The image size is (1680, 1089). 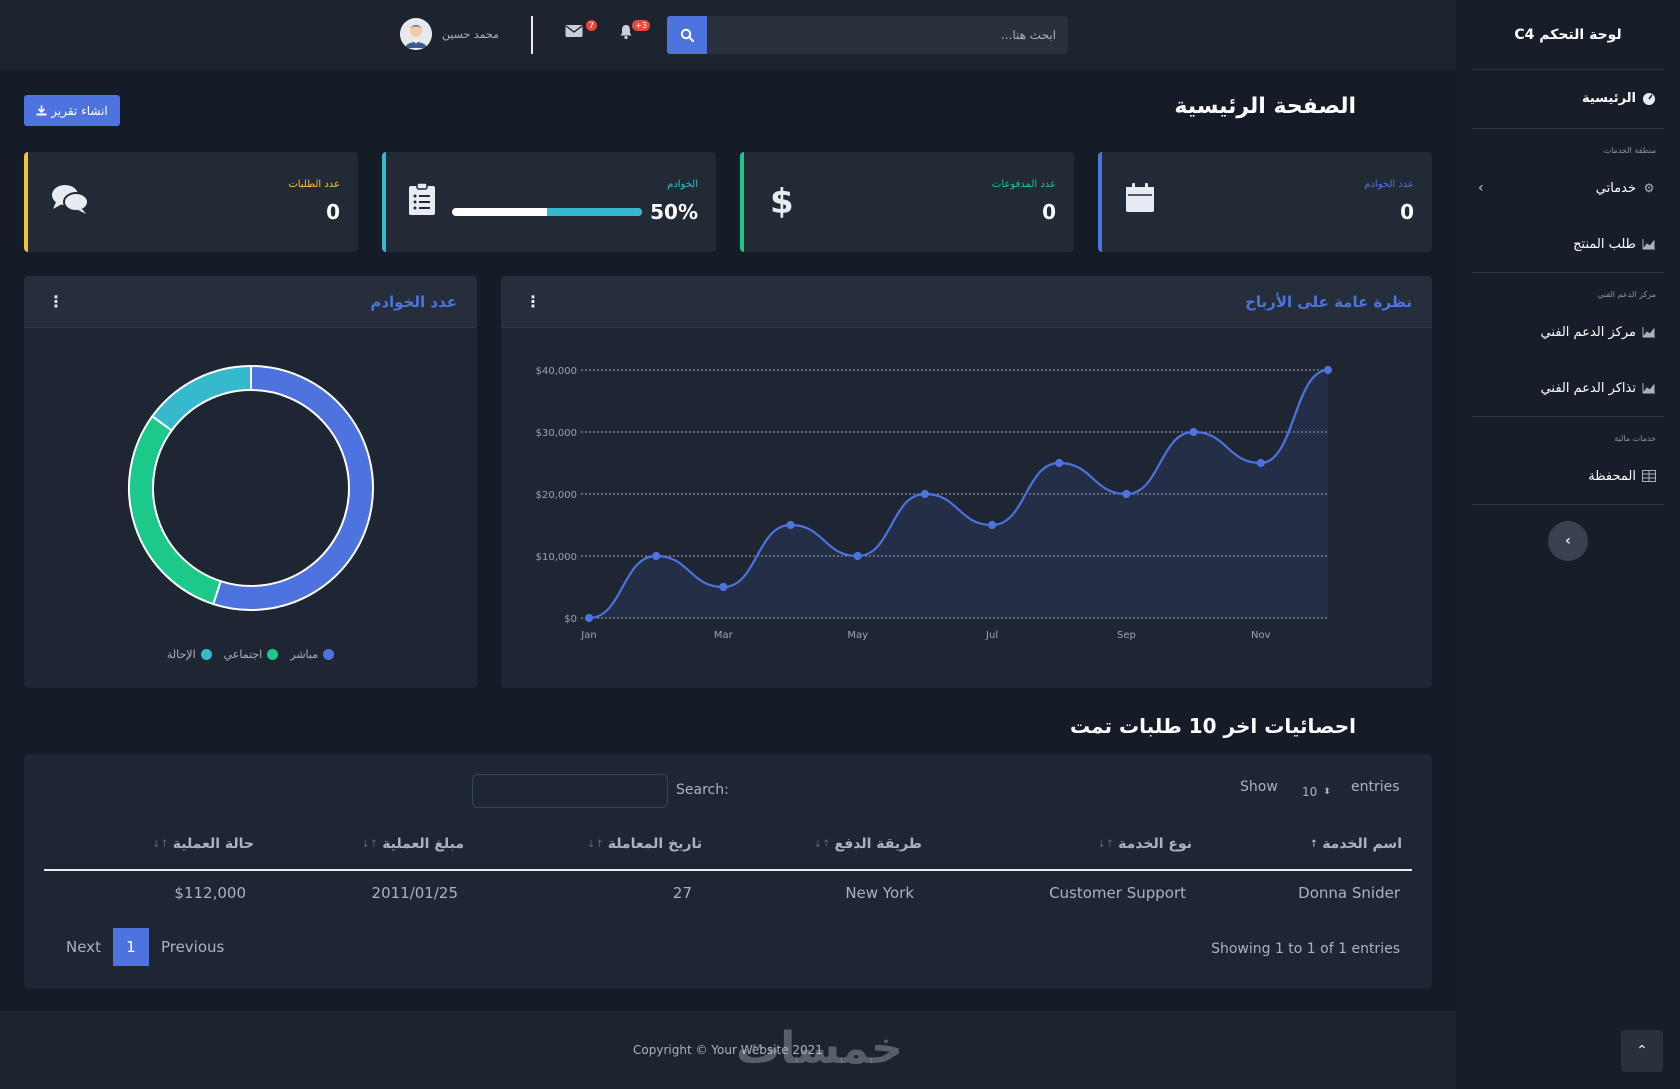 I want to click on dashboard-icon, so click(x=1649, y=98).